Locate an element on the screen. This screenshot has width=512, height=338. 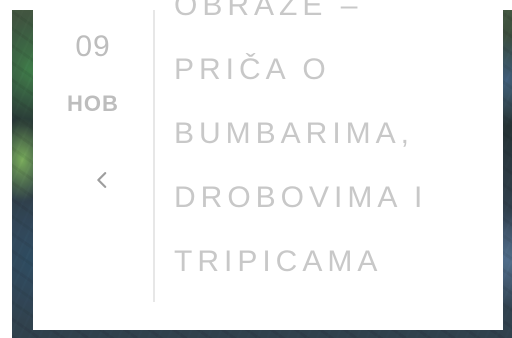
vertical-divider is located at coordinates (154, 156).